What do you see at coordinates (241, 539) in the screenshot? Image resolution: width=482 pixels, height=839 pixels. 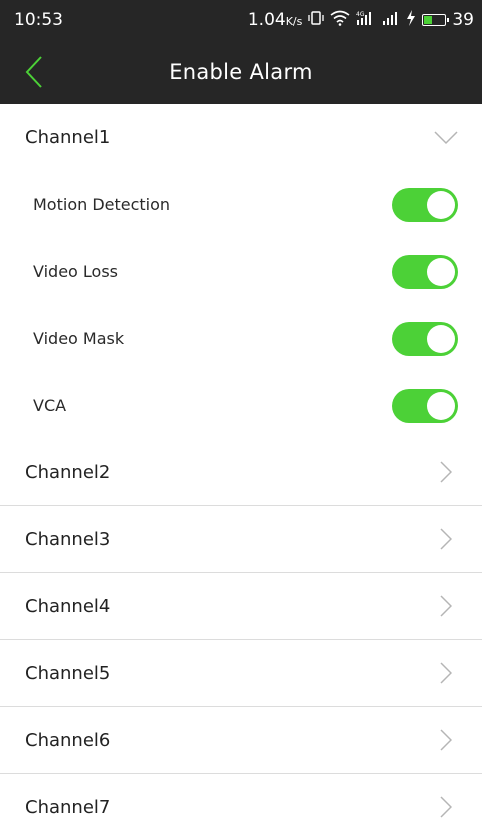 I see `channel-row: Channel3` at bounding box center [241, 539].